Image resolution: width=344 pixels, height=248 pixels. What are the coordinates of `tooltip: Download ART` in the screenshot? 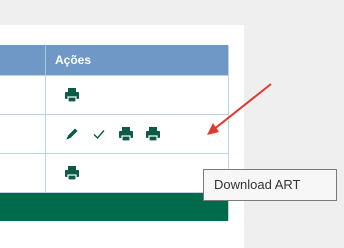 It's located at (270, 185).